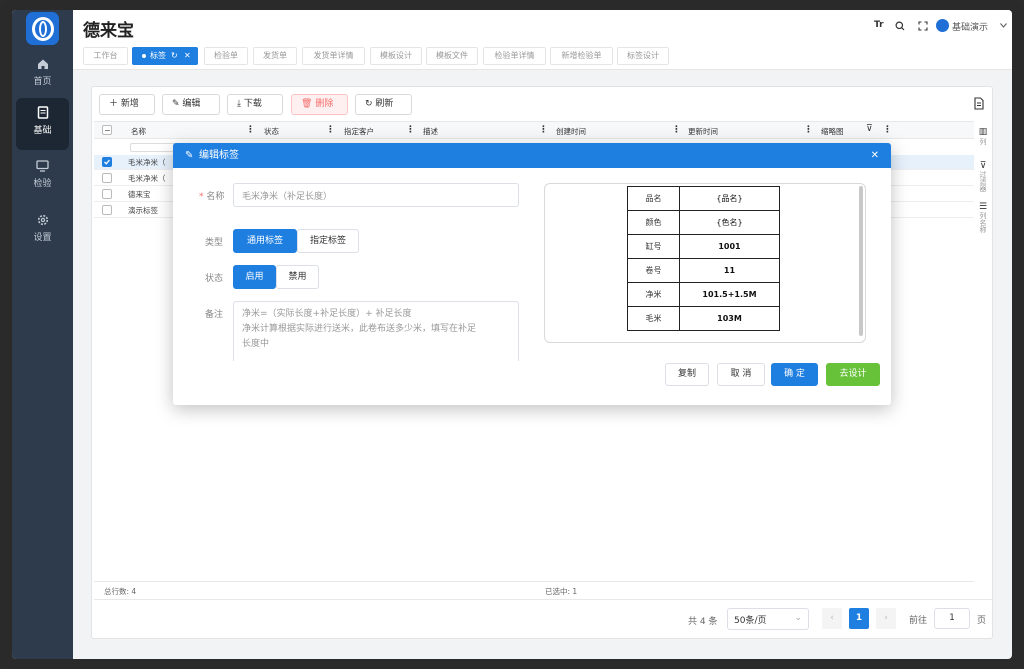  I want to click on remark-line: 净米计算根据实际进行送米，此卷布送多少米，填写在补足, so click(359, 329).